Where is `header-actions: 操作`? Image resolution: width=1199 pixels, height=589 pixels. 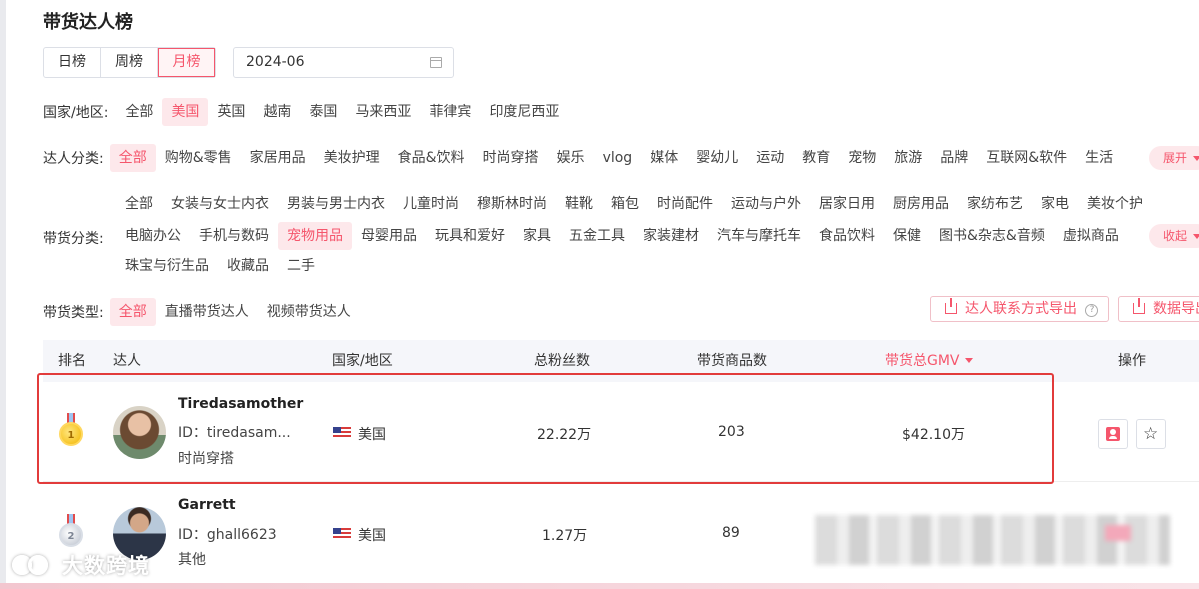 header-actions: 操作 is located at coordinates (1132, 361).